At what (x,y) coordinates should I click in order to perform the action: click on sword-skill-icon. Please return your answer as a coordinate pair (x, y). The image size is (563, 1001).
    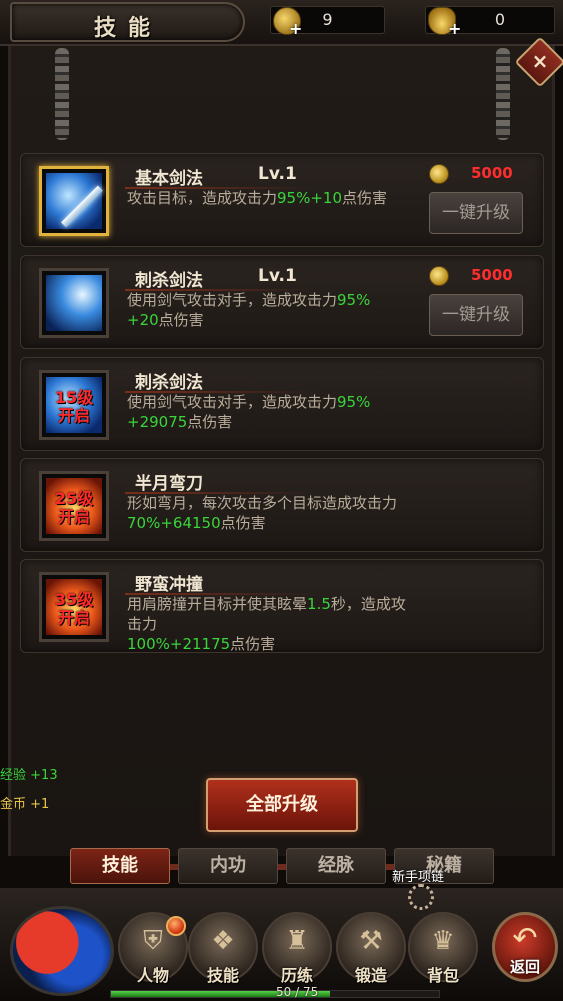
    Looking at the image, I should click on (74, 201).